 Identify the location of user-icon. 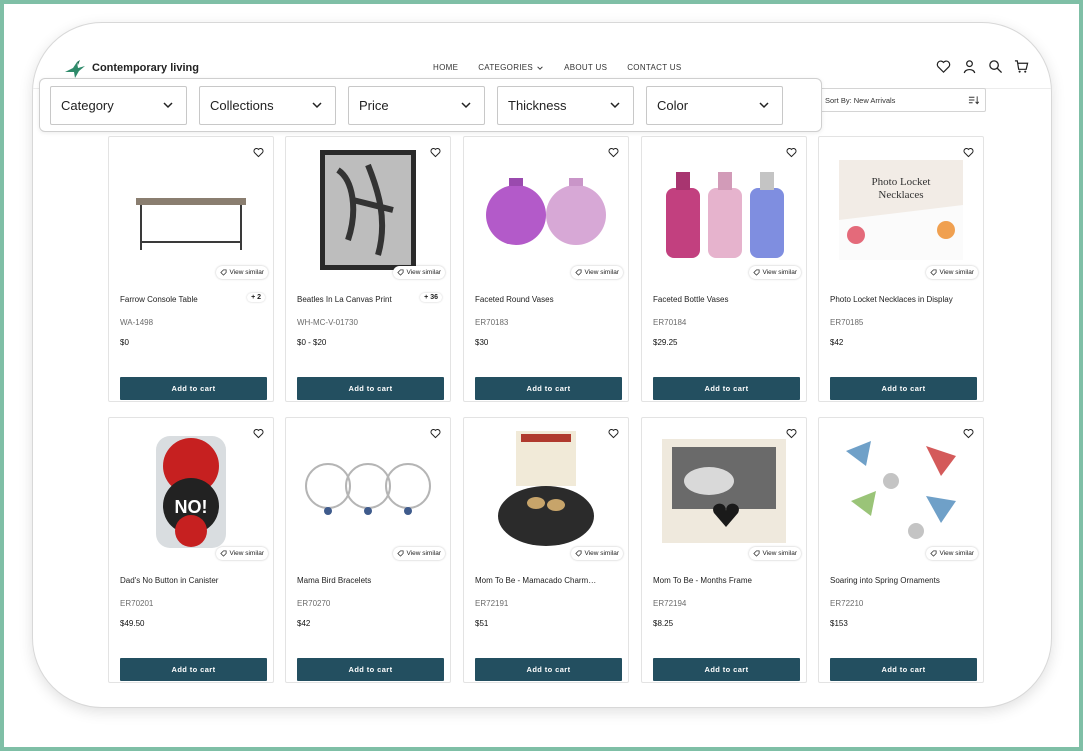
(969, 66).